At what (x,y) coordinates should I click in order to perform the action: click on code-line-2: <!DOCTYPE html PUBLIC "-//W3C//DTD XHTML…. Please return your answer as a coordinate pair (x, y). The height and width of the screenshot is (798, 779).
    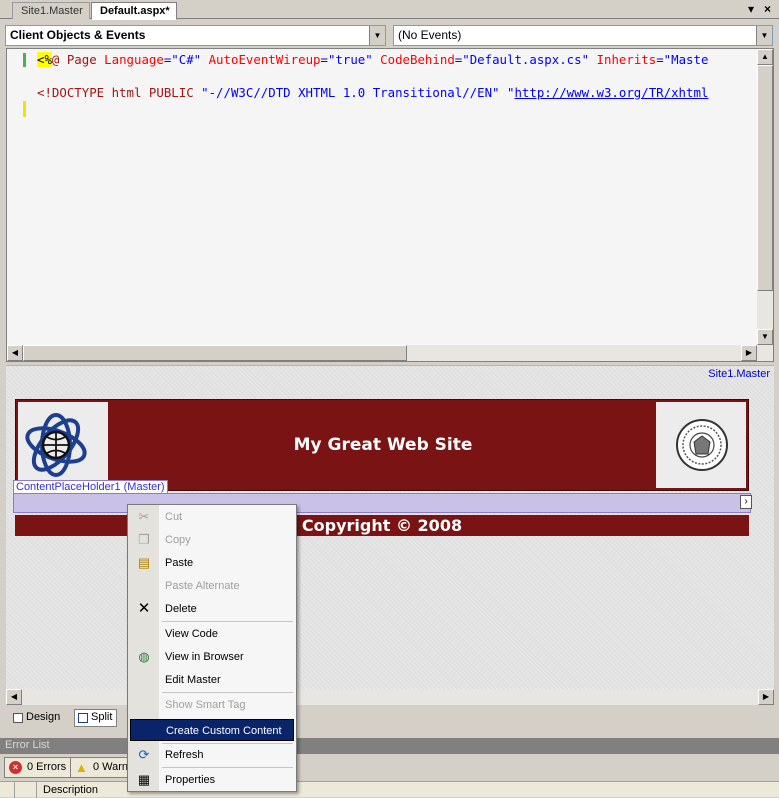
    Looking at the image, I should click on (372, 92).